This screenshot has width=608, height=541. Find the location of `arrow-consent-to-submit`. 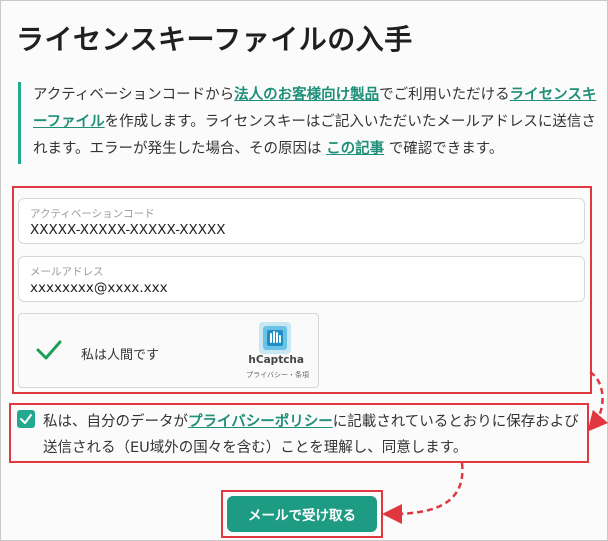

arrow-consent-to-submit is located at coordinates (423, 493).